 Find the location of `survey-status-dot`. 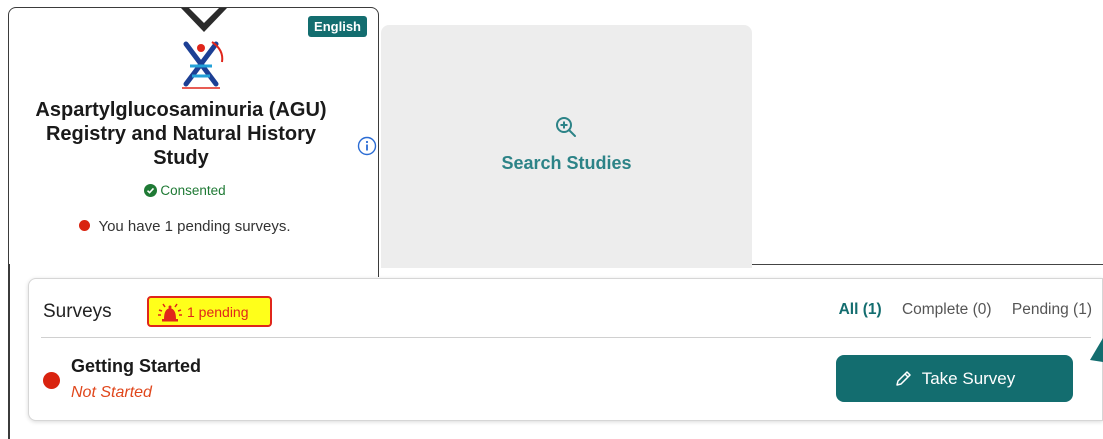

survey-status-dot is located at coordinates (51, 380).